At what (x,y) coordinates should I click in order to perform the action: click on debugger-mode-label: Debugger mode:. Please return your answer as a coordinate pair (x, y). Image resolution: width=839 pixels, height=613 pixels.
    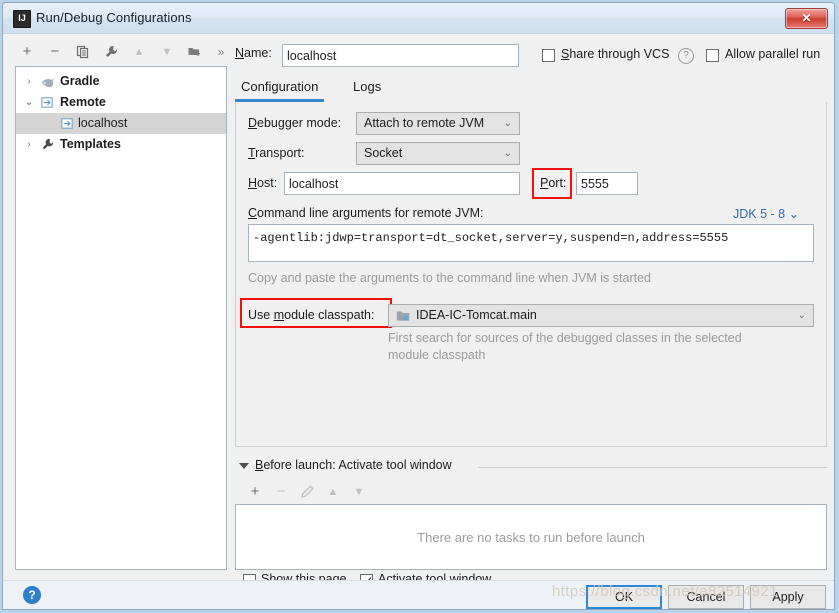
    Looking at the image, I should click on (295, 123).